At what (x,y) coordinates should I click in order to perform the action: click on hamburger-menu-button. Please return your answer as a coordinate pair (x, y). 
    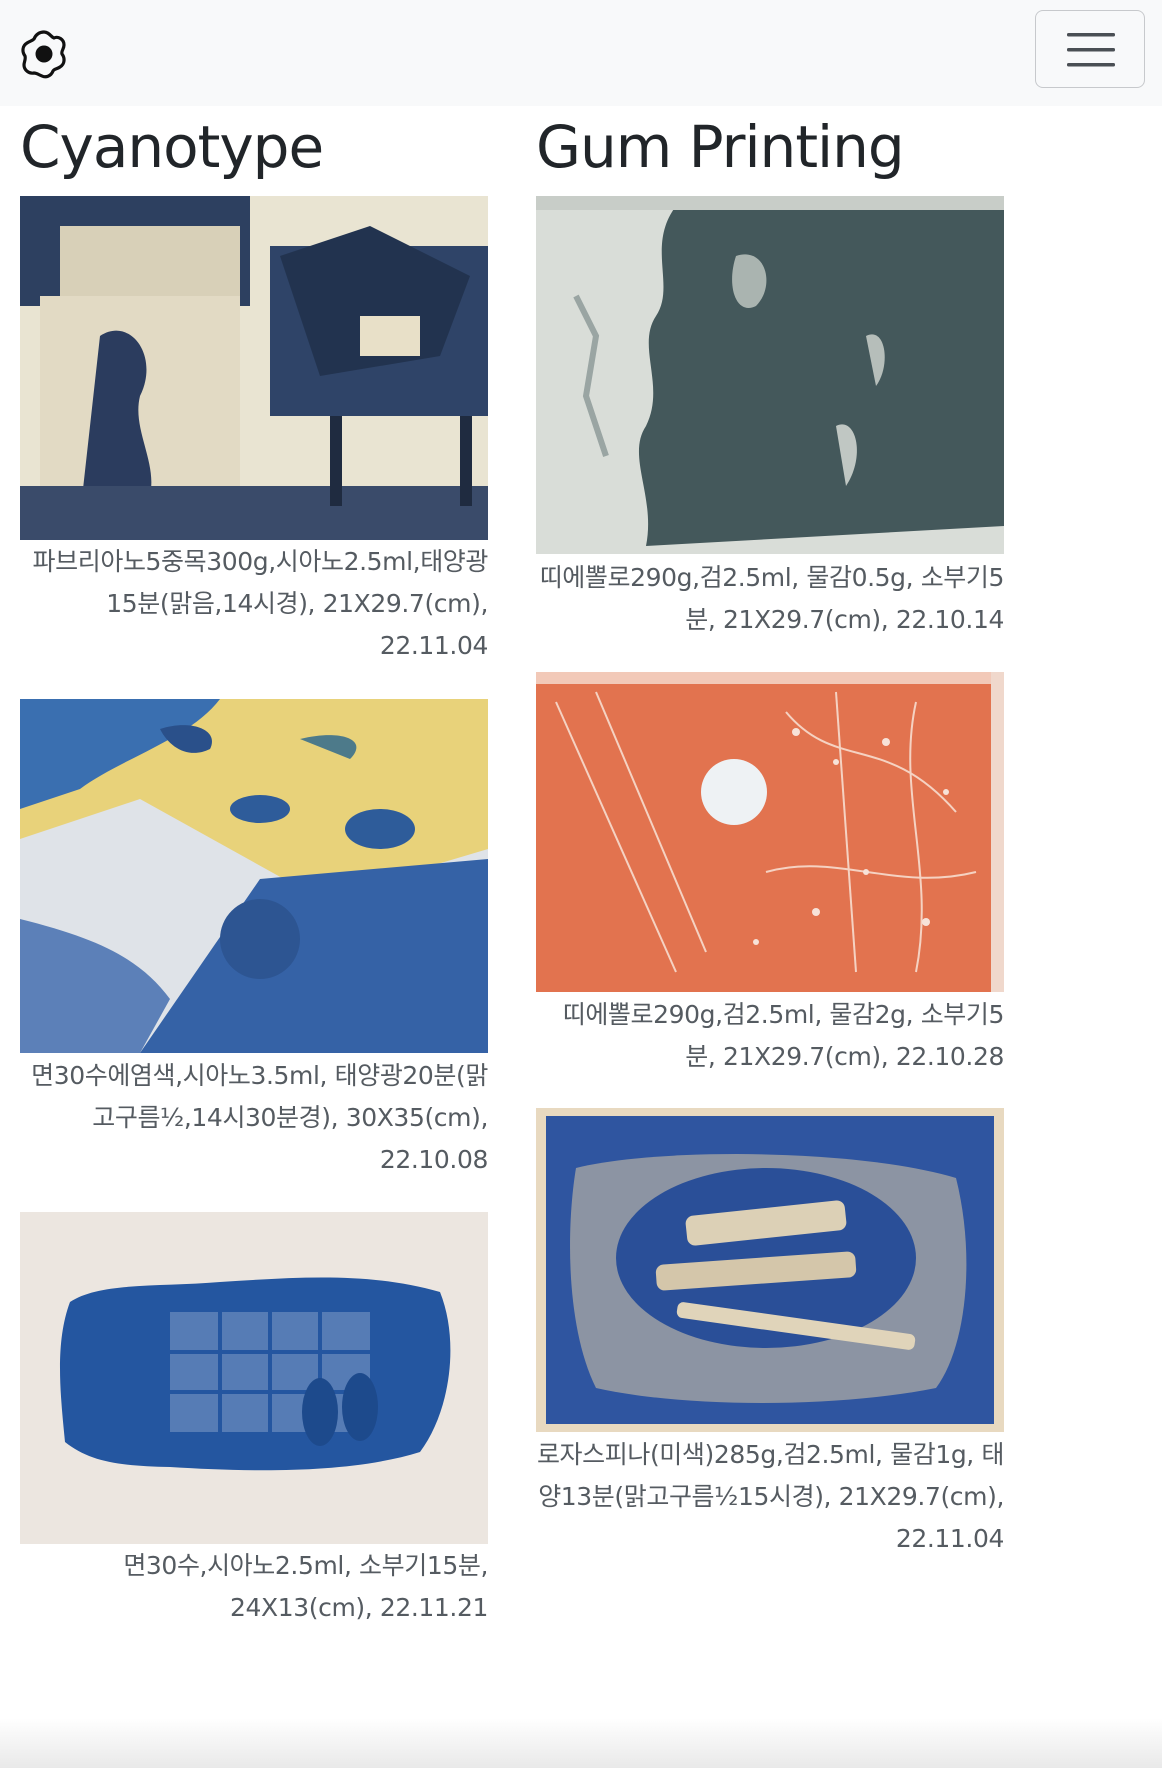
    Looking at the image, I should click on (1090, 49).